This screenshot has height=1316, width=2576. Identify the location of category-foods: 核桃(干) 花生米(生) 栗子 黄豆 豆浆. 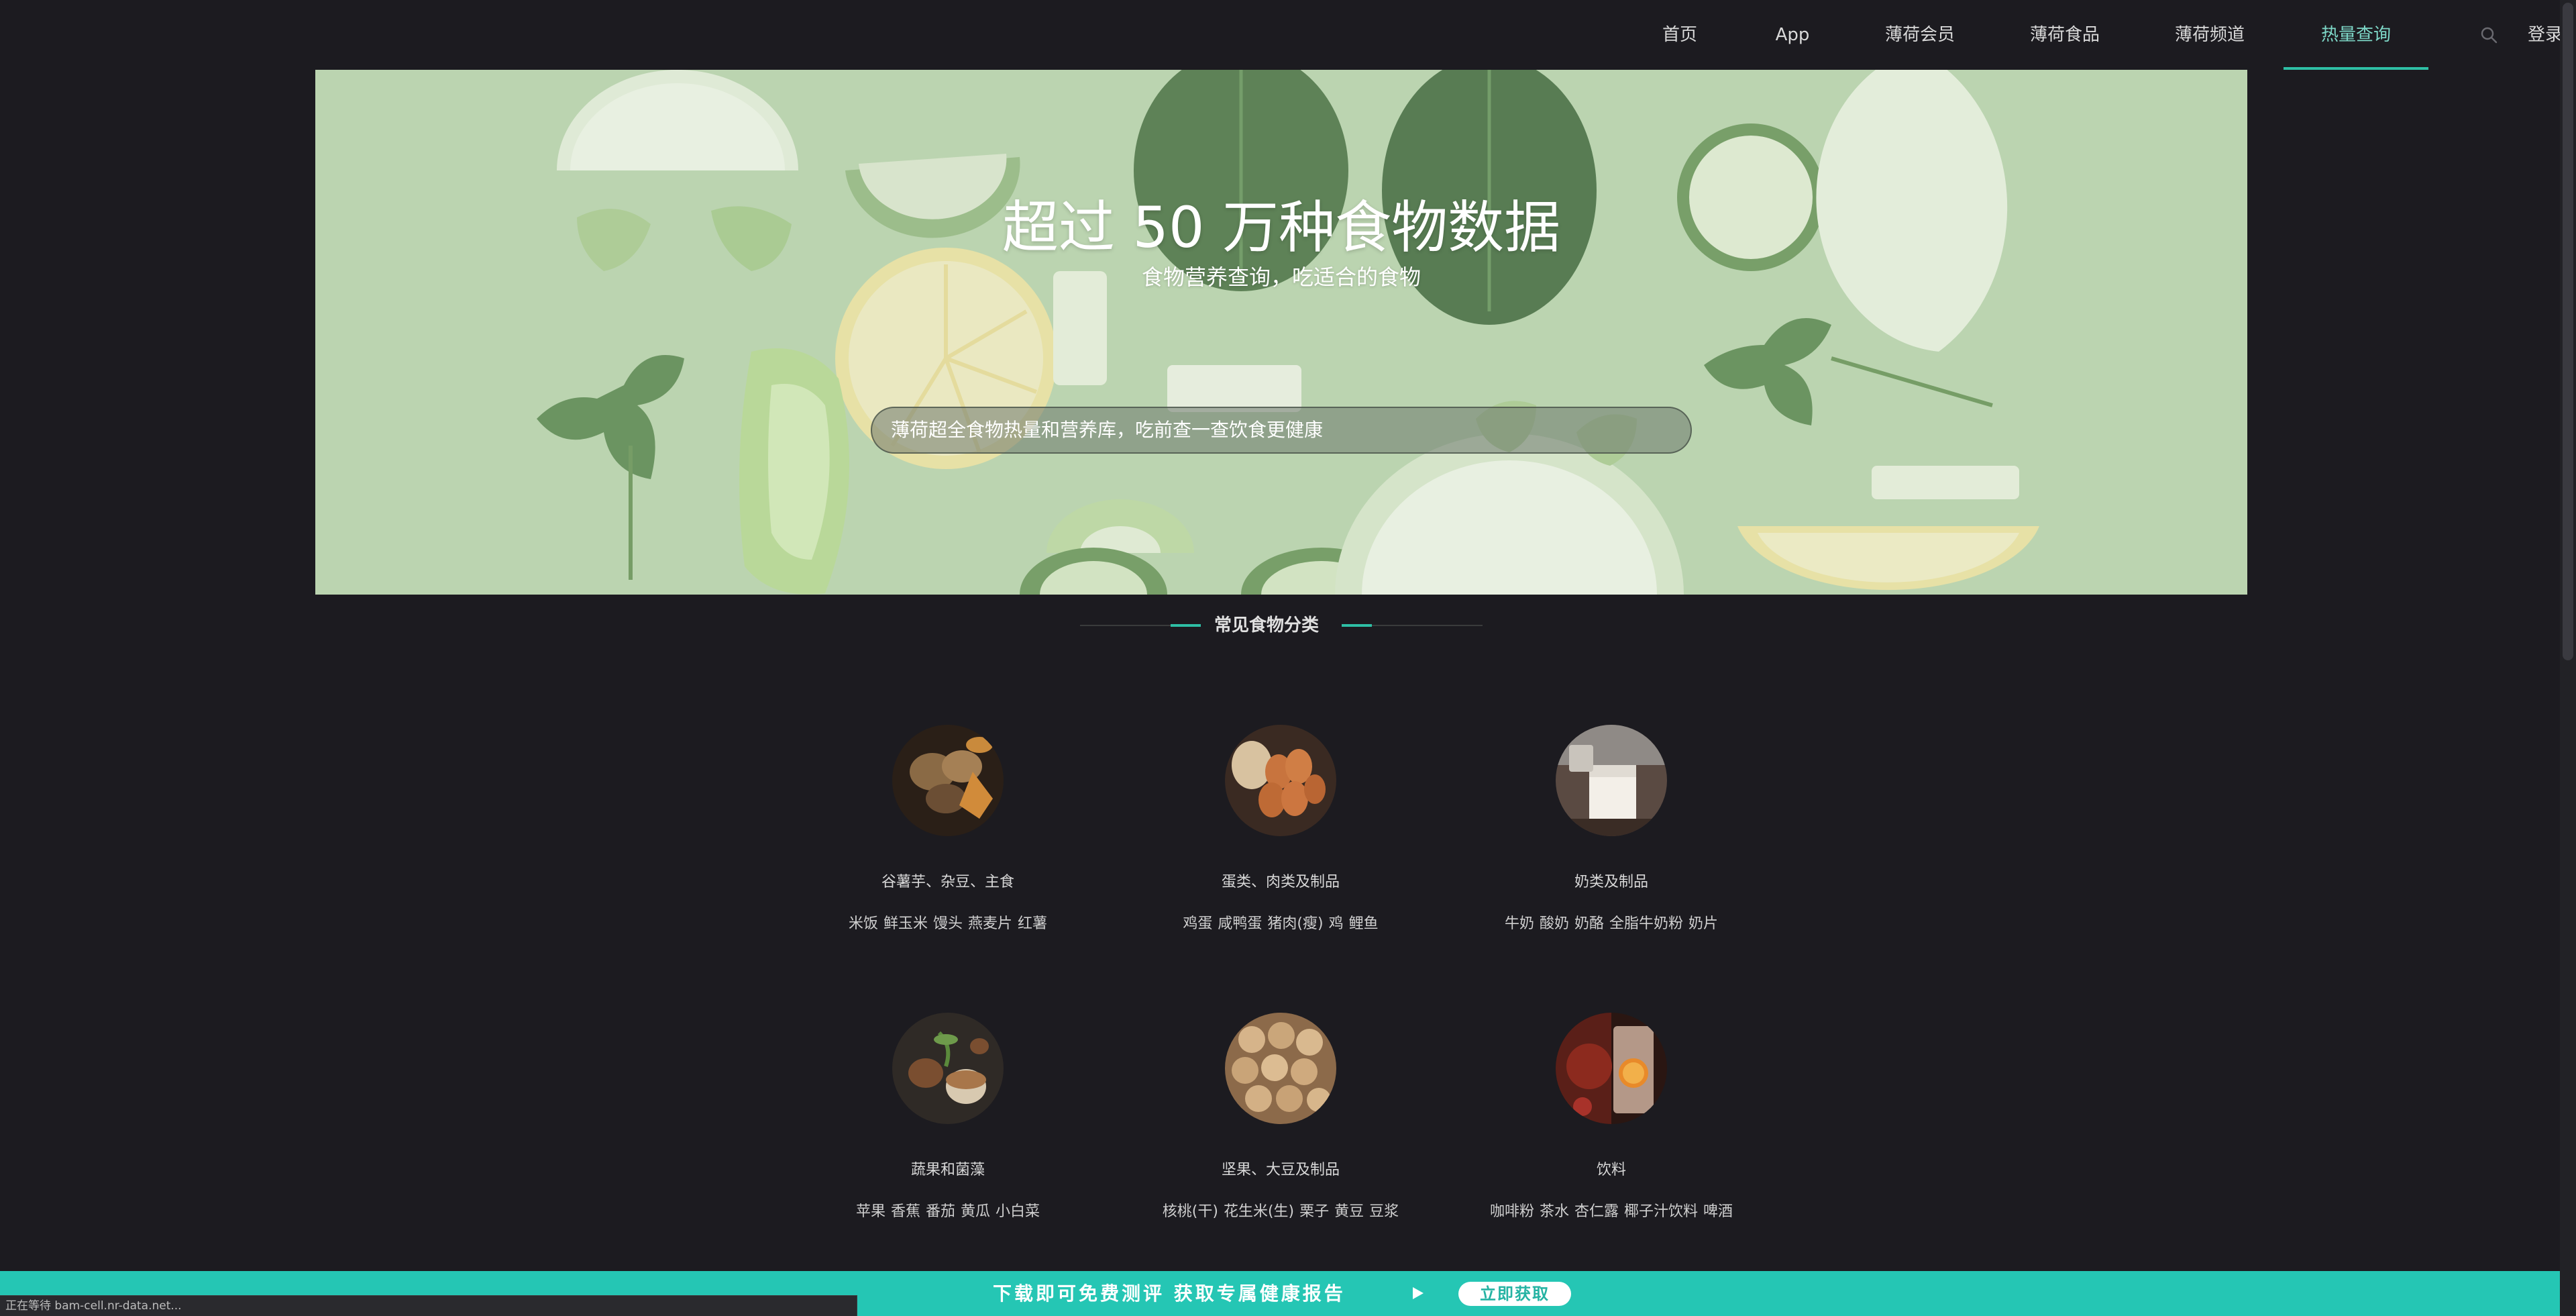
(1280, 1210).